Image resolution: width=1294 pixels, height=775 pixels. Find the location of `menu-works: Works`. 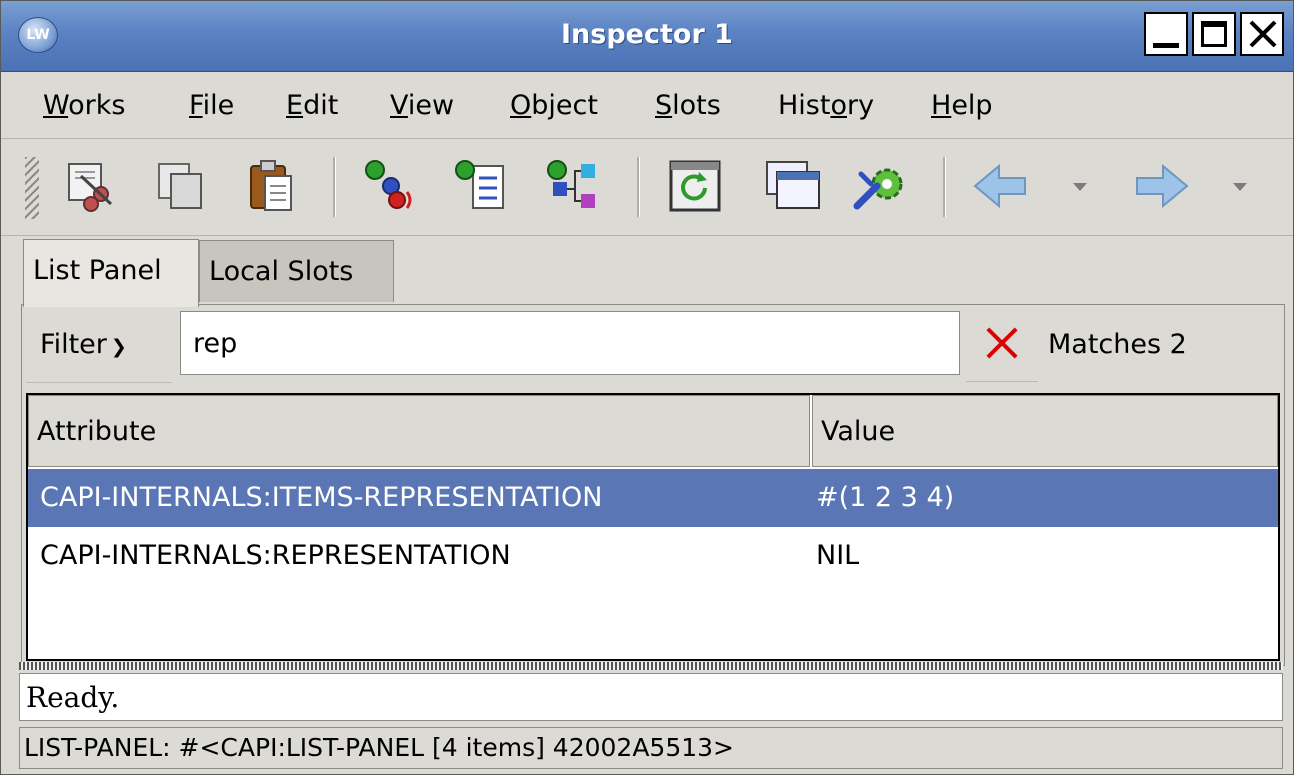

menu-works: Works is located at coordinates (84, 105).